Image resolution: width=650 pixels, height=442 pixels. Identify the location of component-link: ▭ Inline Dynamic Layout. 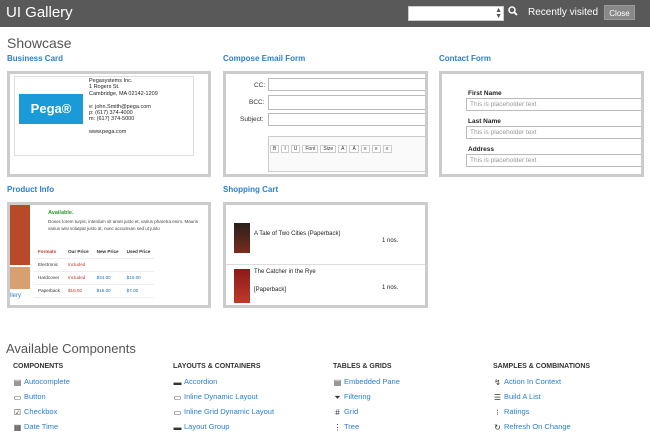
(215, 397).